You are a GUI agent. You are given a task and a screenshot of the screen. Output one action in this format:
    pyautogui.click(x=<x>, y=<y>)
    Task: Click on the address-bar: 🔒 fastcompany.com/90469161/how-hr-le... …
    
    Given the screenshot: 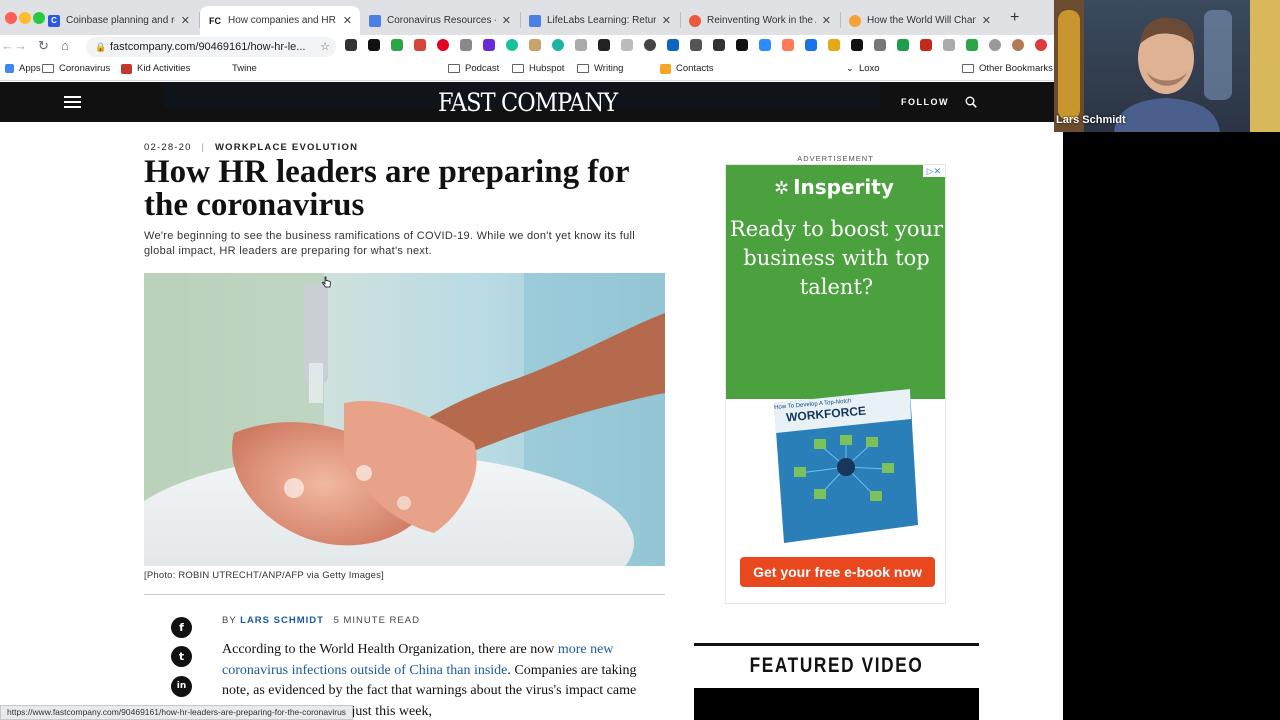 What is the action you would take?
    pyautogui.click(x=211, y=47)
    